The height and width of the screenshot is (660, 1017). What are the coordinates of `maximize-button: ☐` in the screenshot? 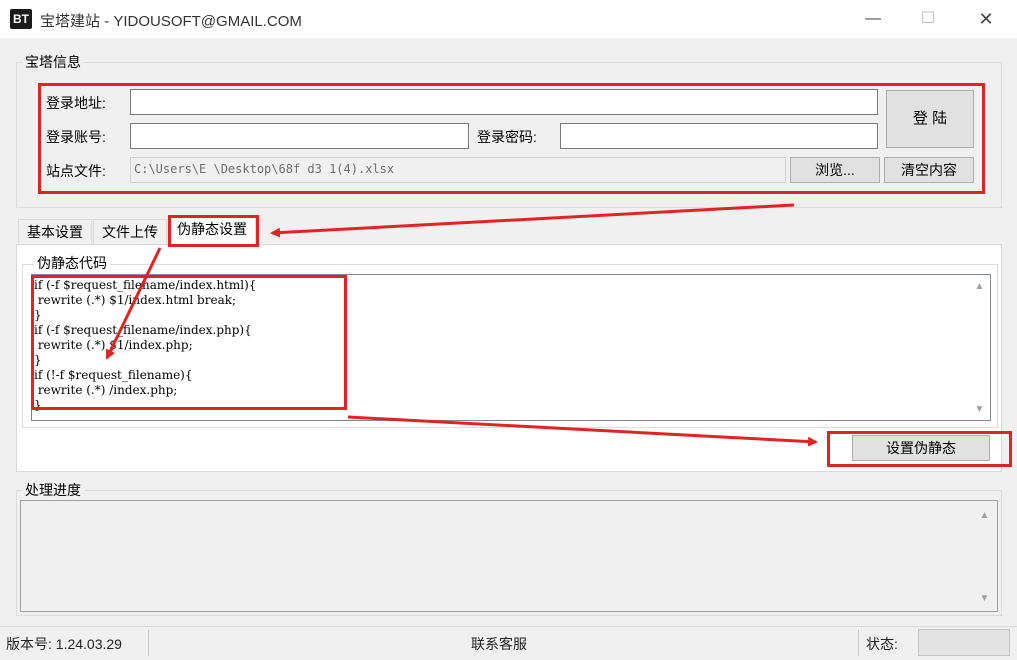 It's located at (928, 19).